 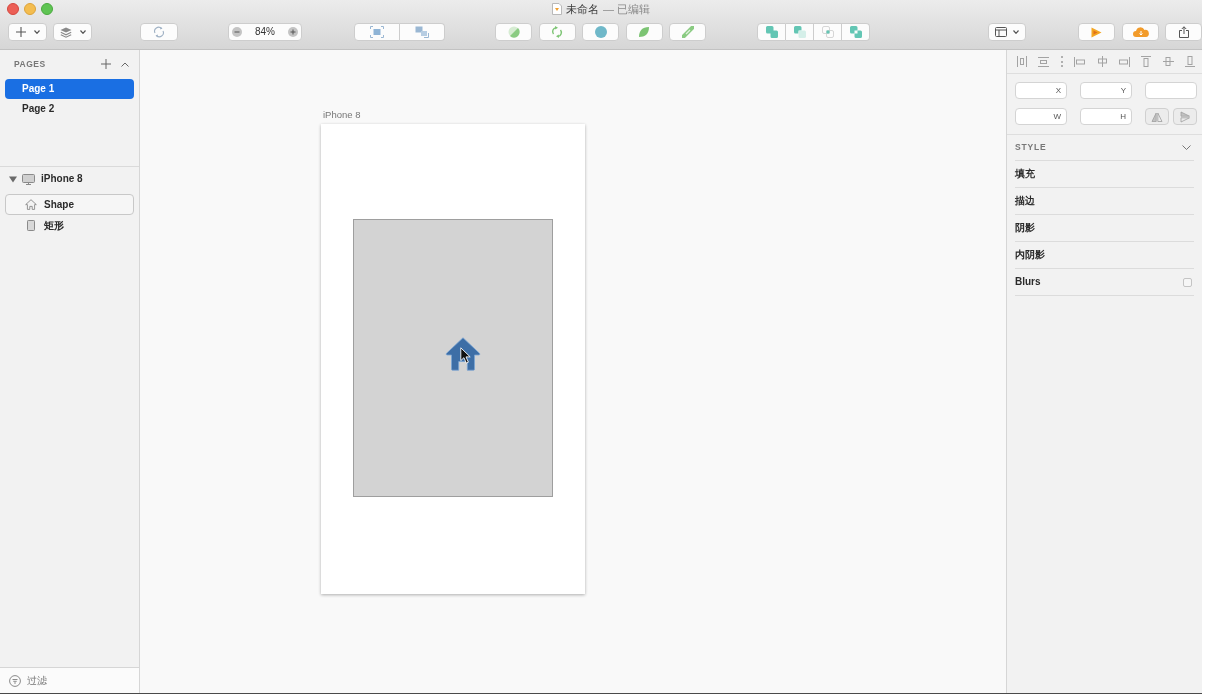 I want to click on layers-button, so click(x=72, y=32).